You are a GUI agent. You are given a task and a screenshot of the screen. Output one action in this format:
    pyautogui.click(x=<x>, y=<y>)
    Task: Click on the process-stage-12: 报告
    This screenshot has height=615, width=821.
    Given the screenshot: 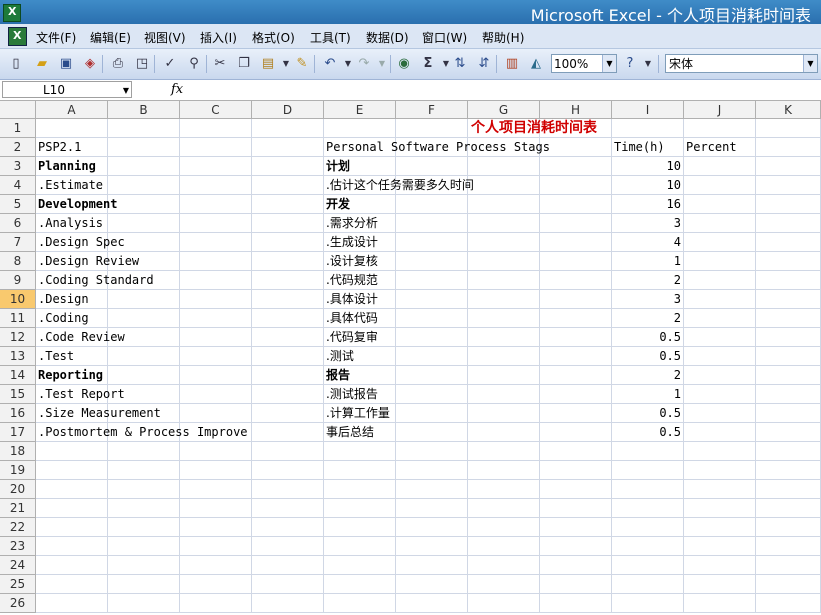 What is the action you would take?
    pyautogui.click(x=468, y=375)
    